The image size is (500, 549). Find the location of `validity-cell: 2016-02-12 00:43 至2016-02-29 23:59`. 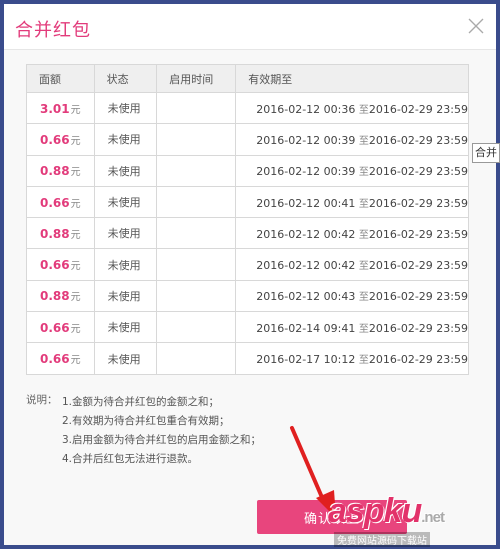

validity-cell: 2016-02-12 00:43 至2016-02-29 23:59 is located at coordinates (352, 296).